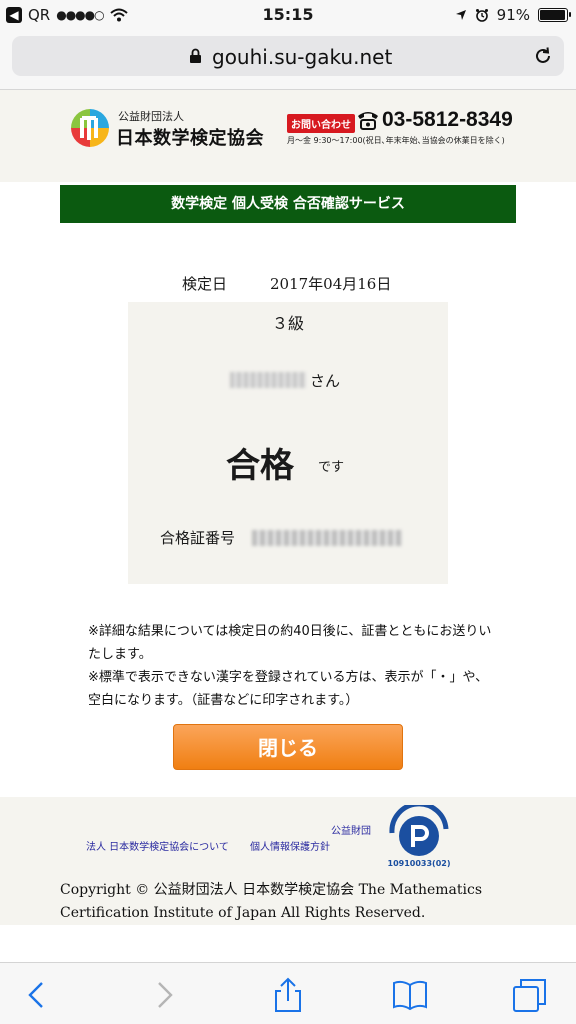  Describe the element at coordinates (460, 15) in the screenshot. I see `location-arrow-icon` at that location.